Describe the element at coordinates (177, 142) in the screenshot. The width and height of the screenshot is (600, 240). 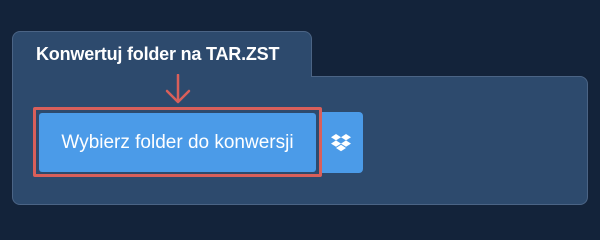
I see `choose-folder-button: Wybierz folder do konwersji` at that location.